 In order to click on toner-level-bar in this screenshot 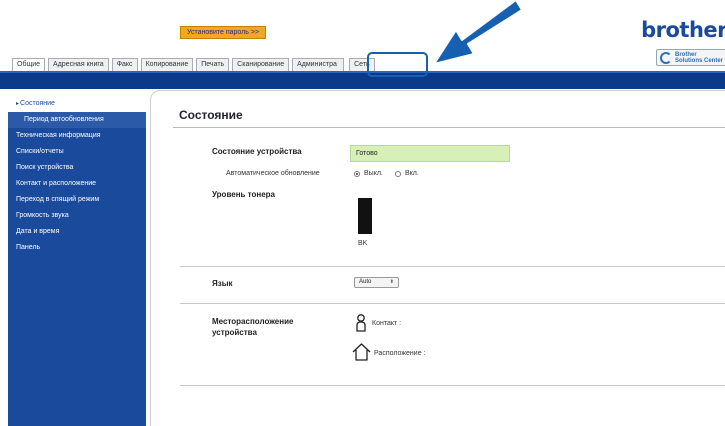, I will do `click(365, 216)`.